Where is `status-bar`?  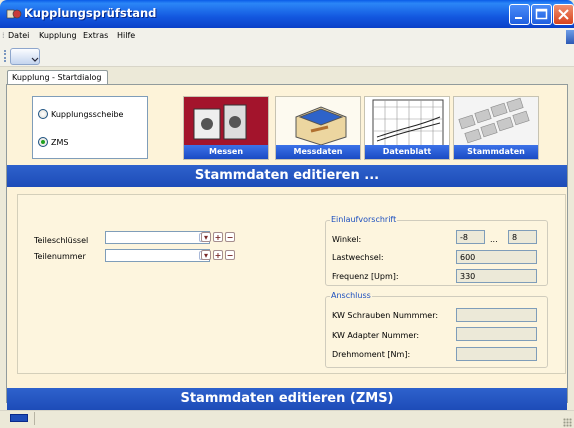
status-bar is located at coordinates (287, 419).